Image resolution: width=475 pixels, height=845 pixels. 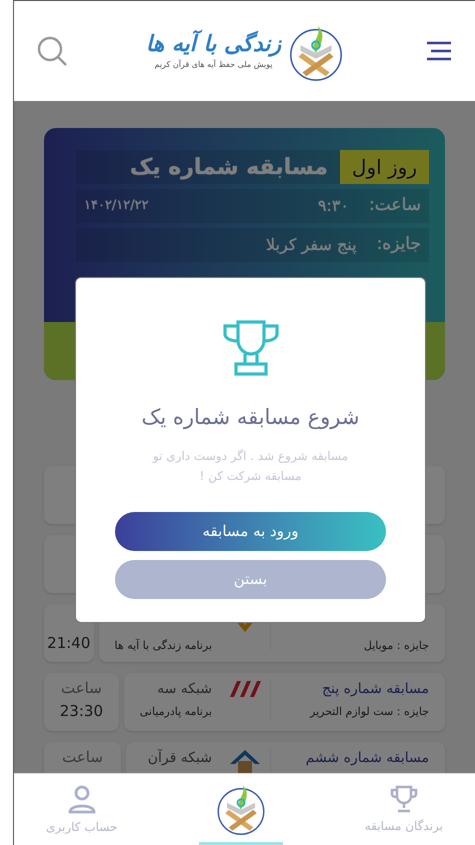 What do you see at coordinates (396, 646) in the screenshot?
I see `prize-text: جایزه : موبایل` at bounding box center [396, 646].